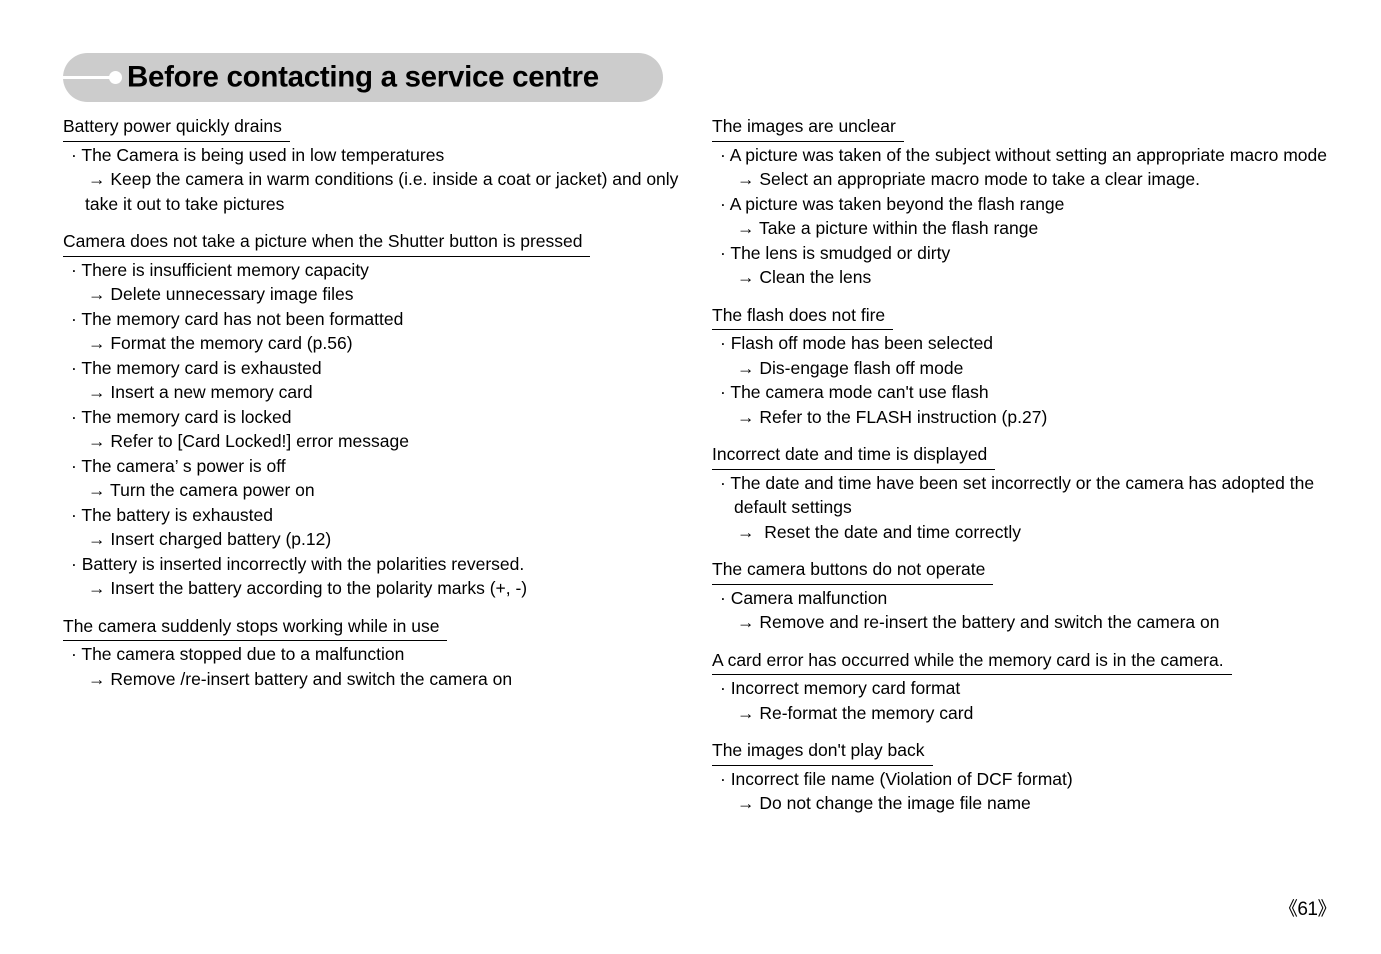  Describe the element at coordinates (181, 416) in the screenshot. I see `symptom-bullet-item: · The memory card is locked` at that location.